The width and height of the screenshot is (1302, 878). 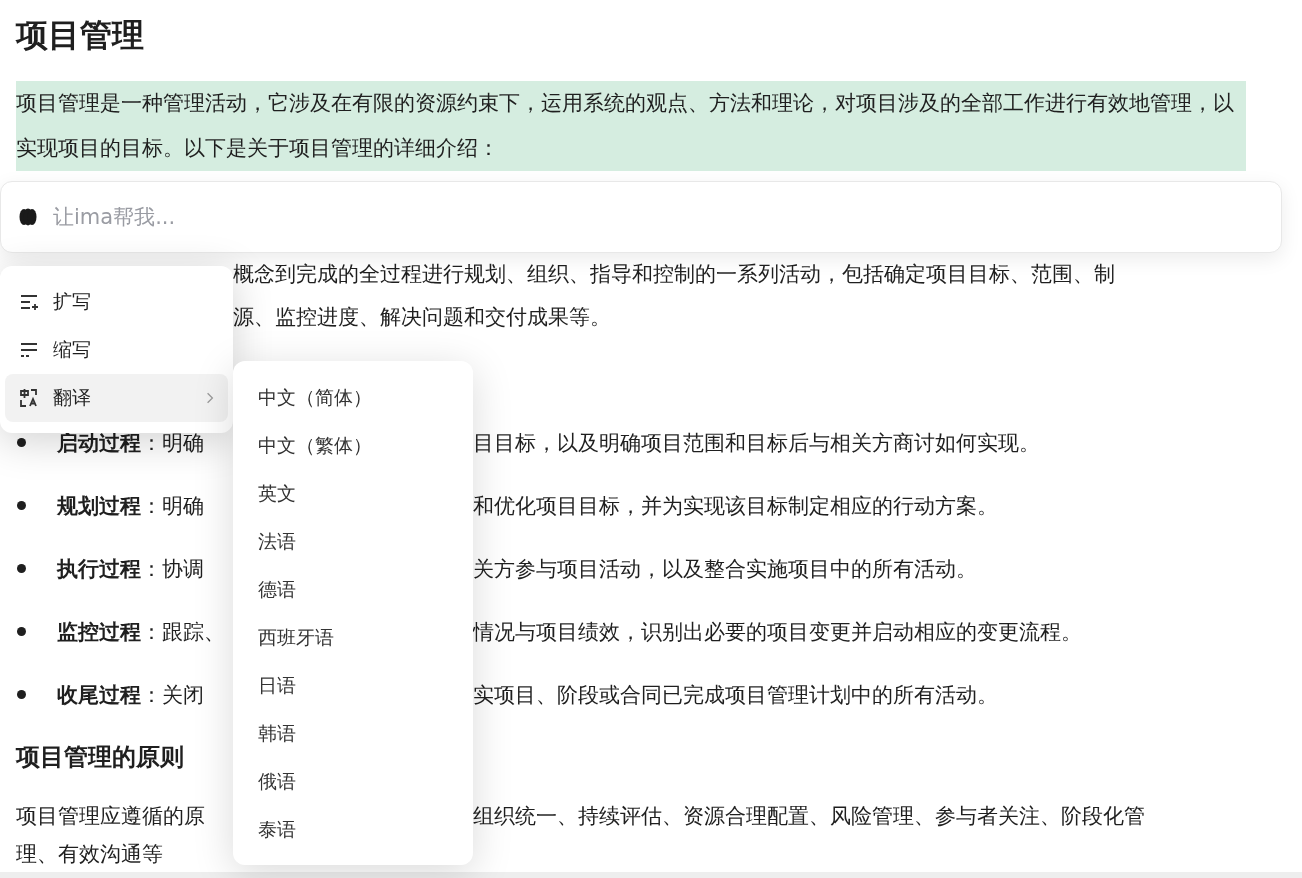 I want to click on language-option: 韩语, so click(x=353, y=733).